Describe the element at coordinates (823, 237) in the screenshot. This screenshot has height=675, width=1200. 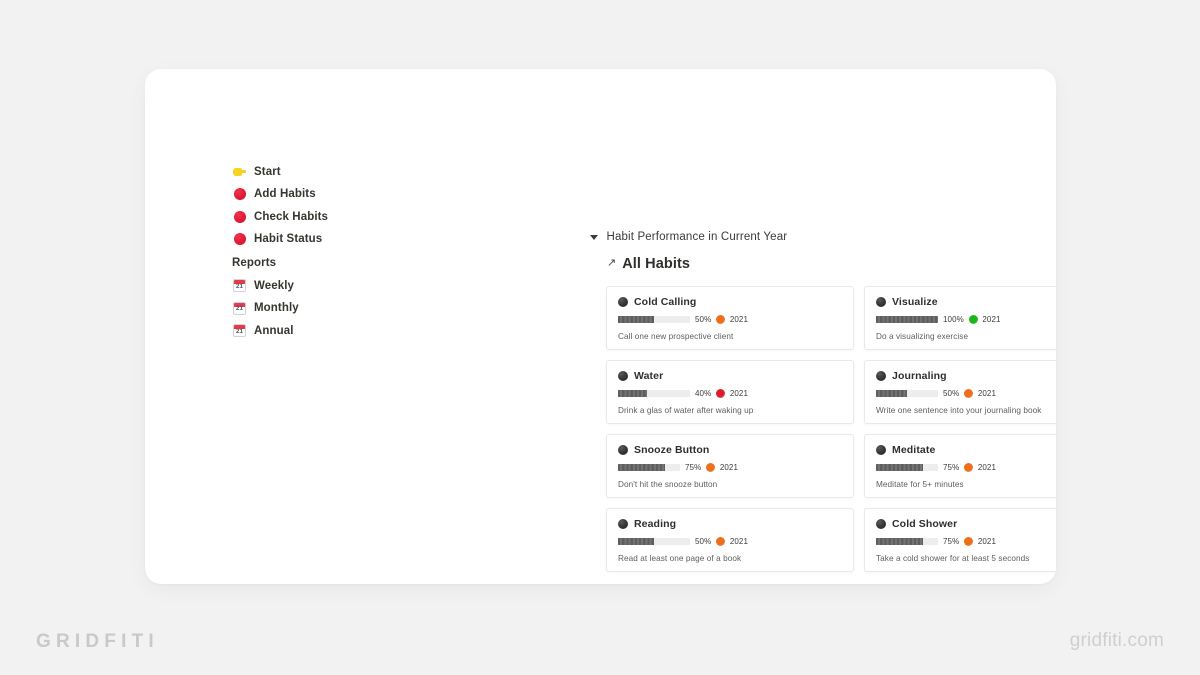
I see `toggle-block-header: Habit Performance in Current Year` at that location.